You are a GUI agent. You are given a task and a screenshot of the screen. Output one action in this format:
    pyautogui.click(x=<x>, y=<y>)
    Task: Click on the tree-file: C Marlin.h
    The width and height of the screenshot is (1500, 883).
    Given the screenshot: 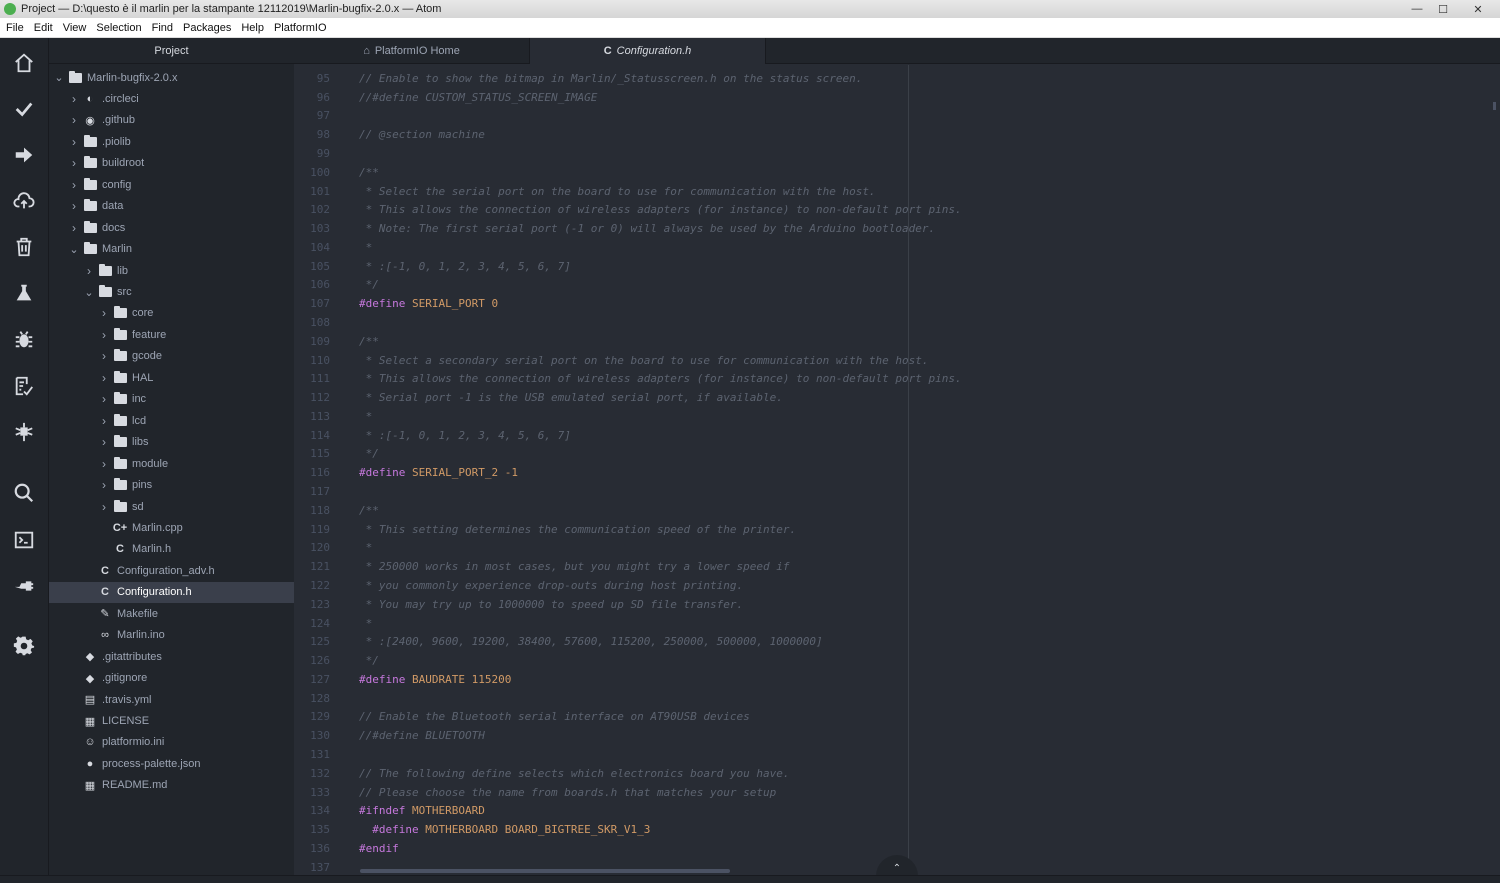 What is the action you would take?
    pyautogui.click(x=171, y=549)
    